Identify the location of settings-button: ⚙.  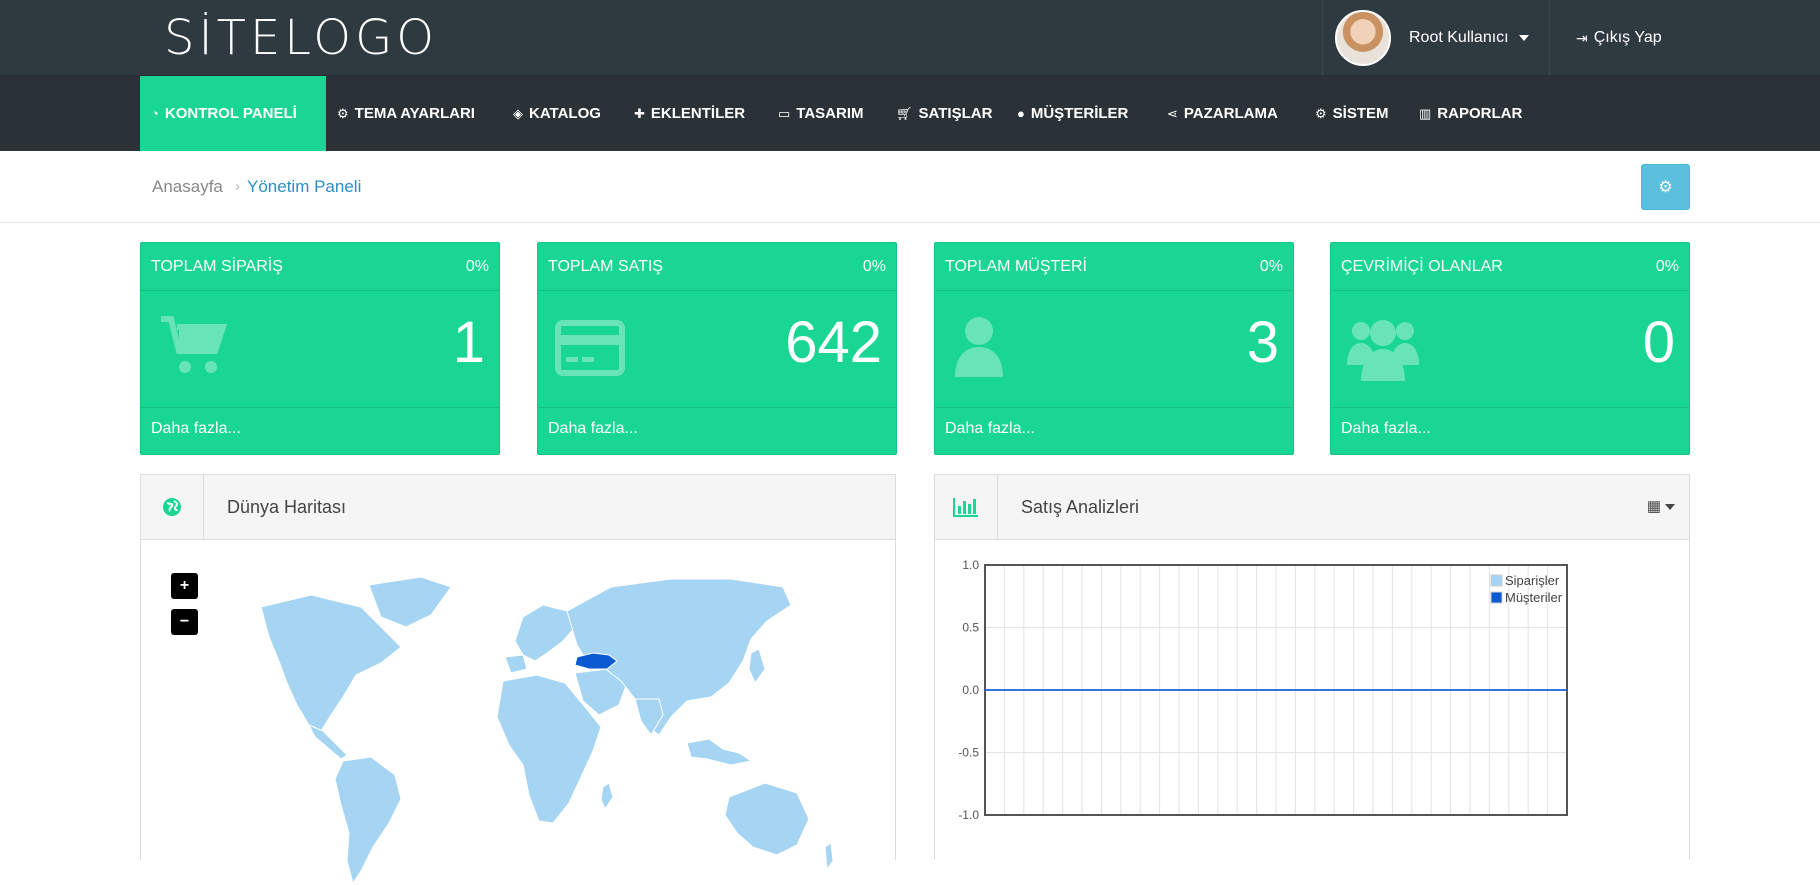
(1665, 187).